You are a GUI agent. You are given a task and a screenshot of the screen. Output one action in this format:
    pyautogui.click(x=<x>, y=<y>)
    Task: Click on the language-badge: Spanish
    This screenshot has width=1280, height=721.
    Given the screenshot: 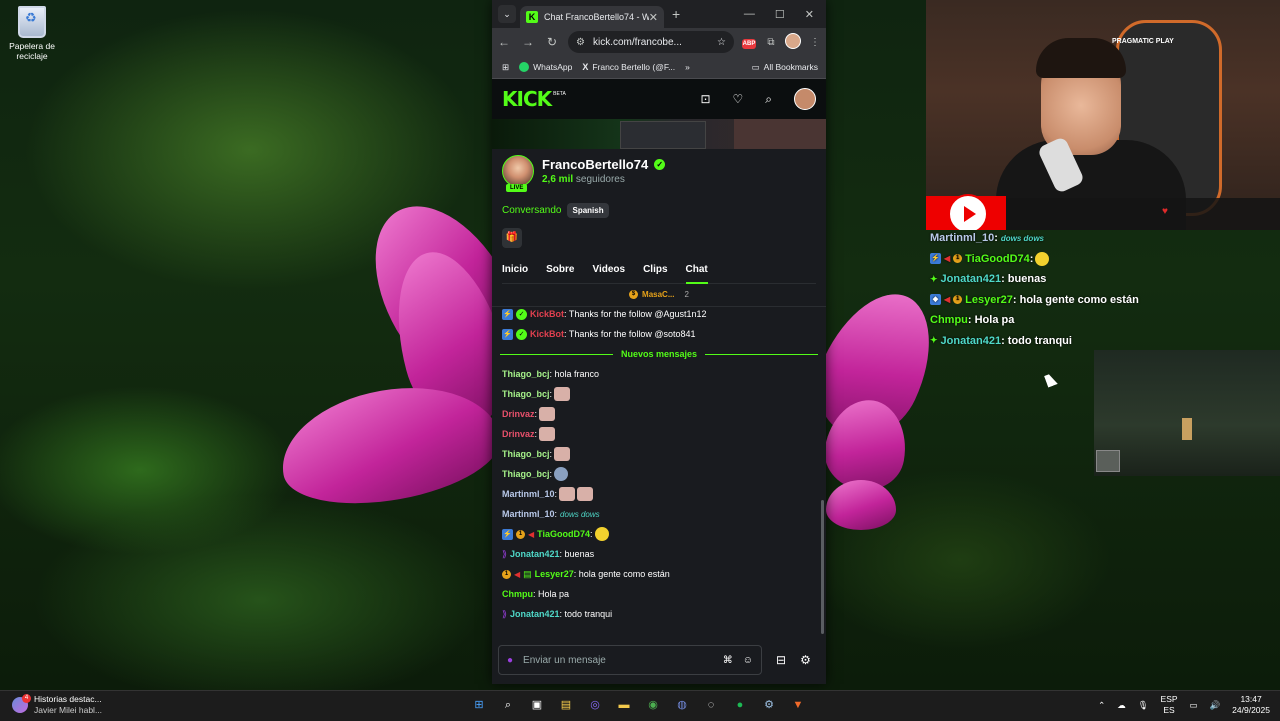 What is the action you would take?
    pyautogui.click(x=588, y=210)
    